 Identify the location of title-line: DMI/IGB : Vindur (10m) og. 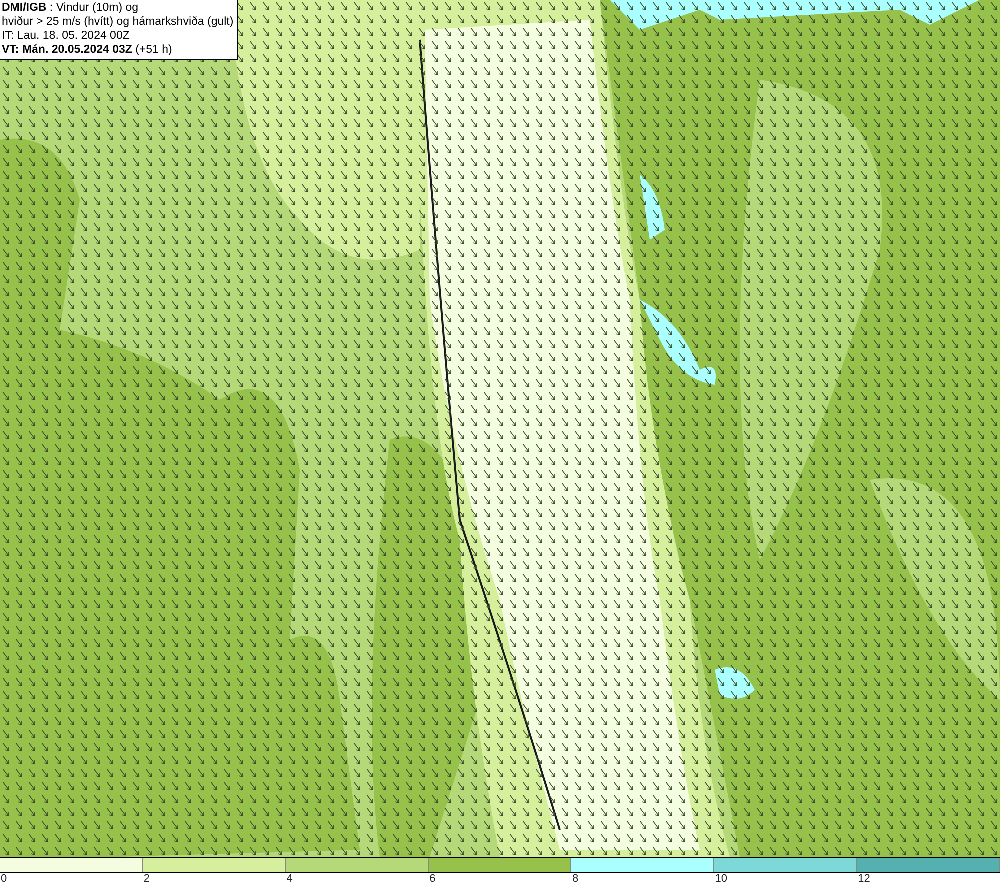
(71, 8).